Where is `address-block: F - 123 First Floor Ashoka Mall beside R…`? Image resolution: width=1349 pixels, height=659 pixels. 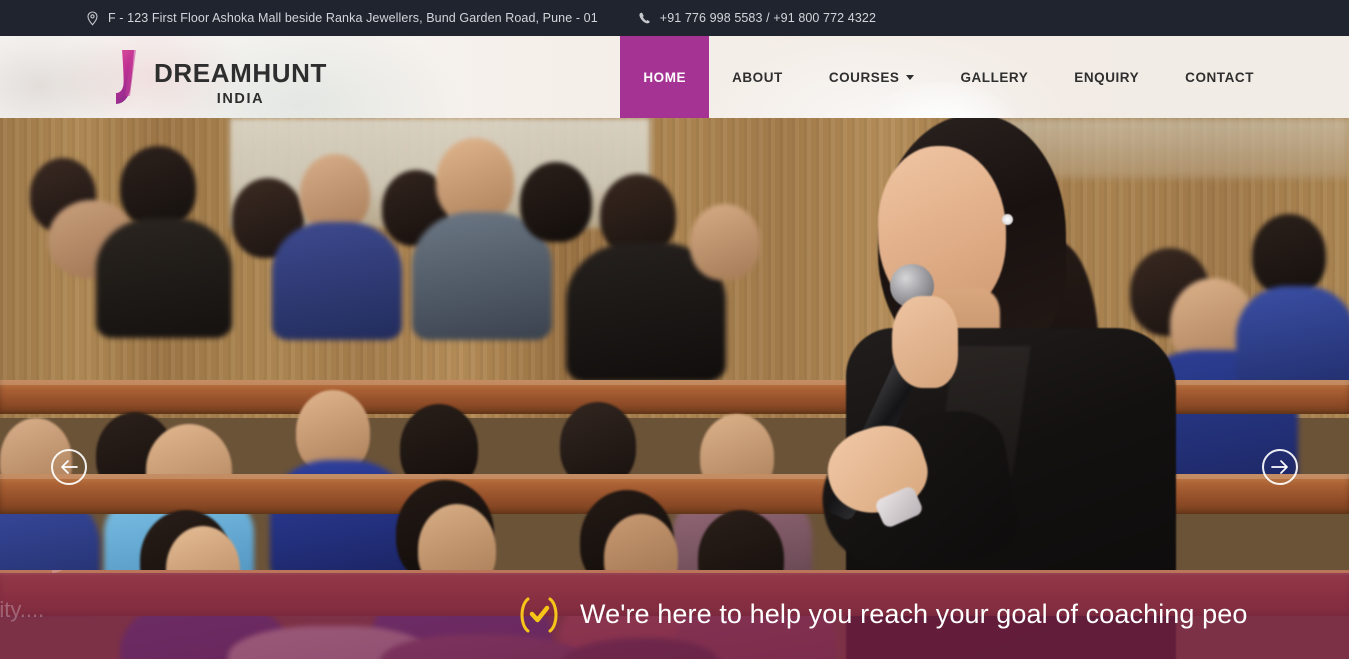
address-block: F - 123 First Floor Ashoka Mall beside R… is located at coordinates (342, 18).